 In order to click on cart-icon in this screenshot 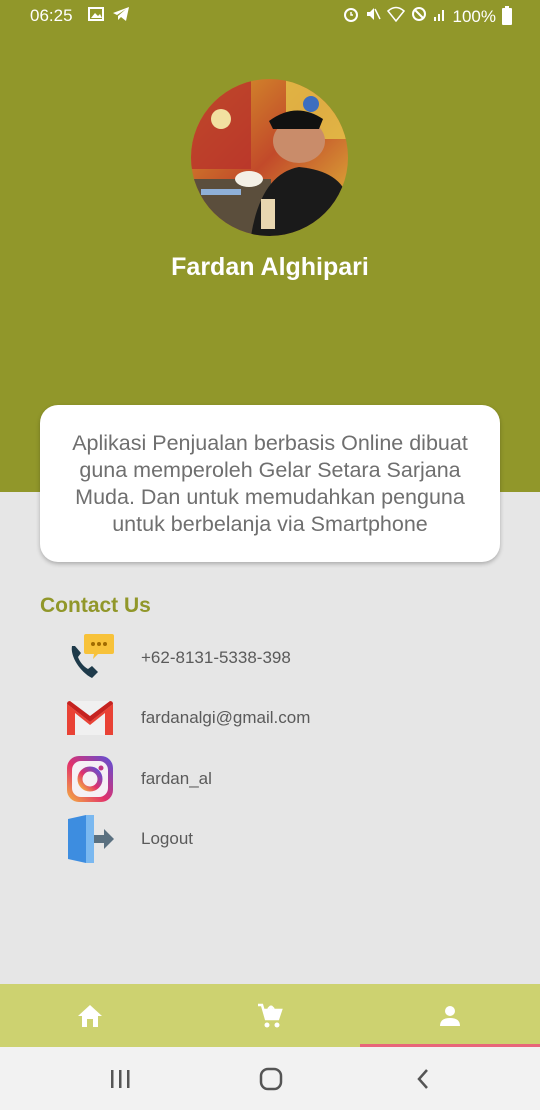, I will do `click(270, 1015)`.